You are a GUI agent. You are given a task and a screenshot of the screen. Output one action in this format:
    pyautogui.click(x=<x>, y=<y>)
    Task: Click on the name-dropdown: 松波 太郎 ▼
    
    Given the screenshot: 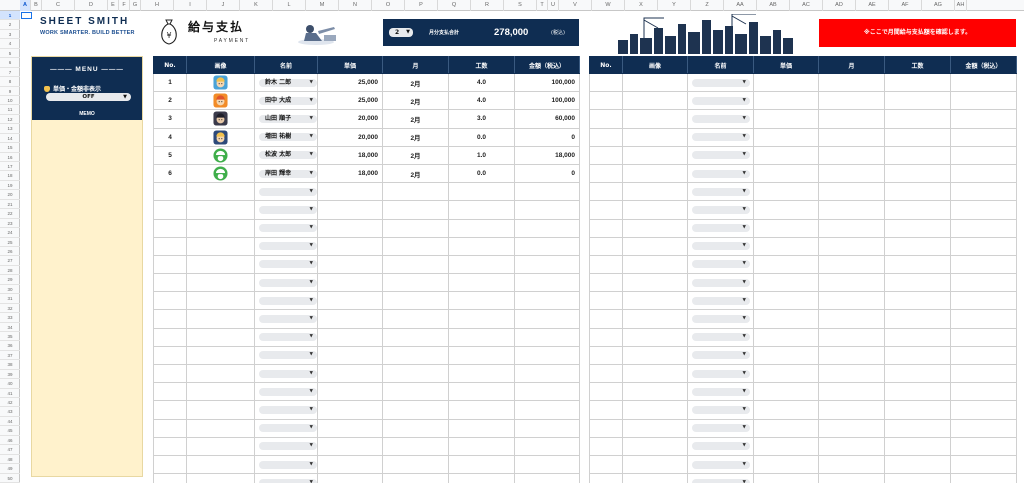 What is the action you would take?
    pyautogui.click(x=288, y=155)
    